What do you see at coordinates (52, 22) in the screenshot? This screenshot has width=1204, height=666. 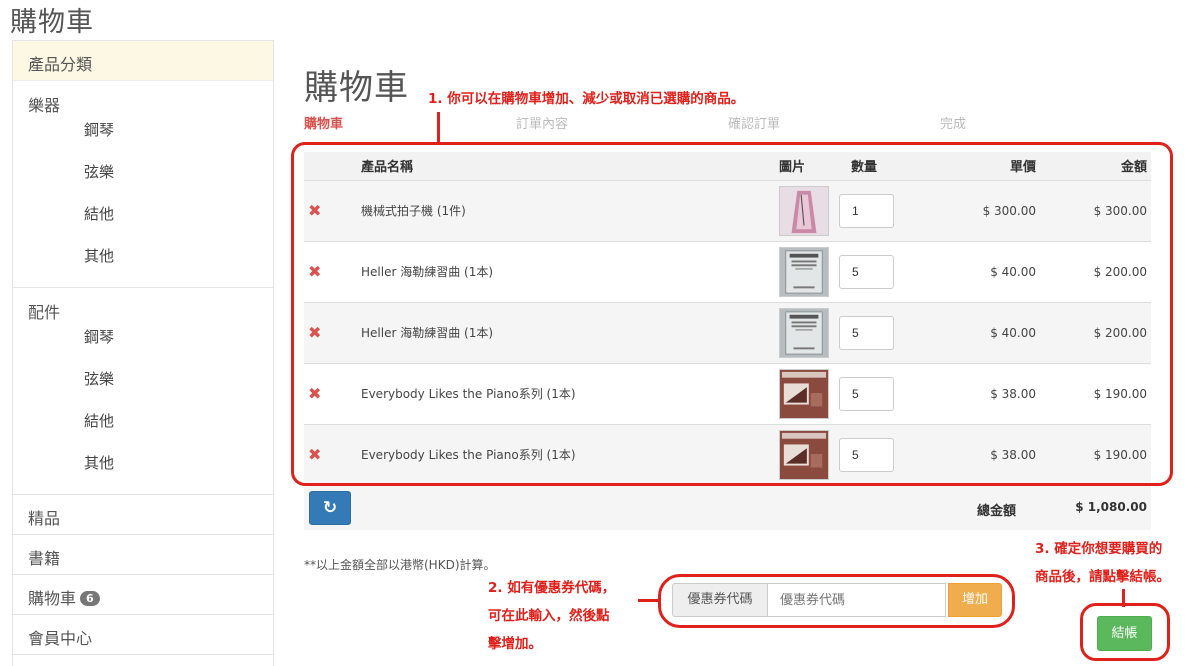 I see `page-title: 購物車` at bounding box center [52, 22].